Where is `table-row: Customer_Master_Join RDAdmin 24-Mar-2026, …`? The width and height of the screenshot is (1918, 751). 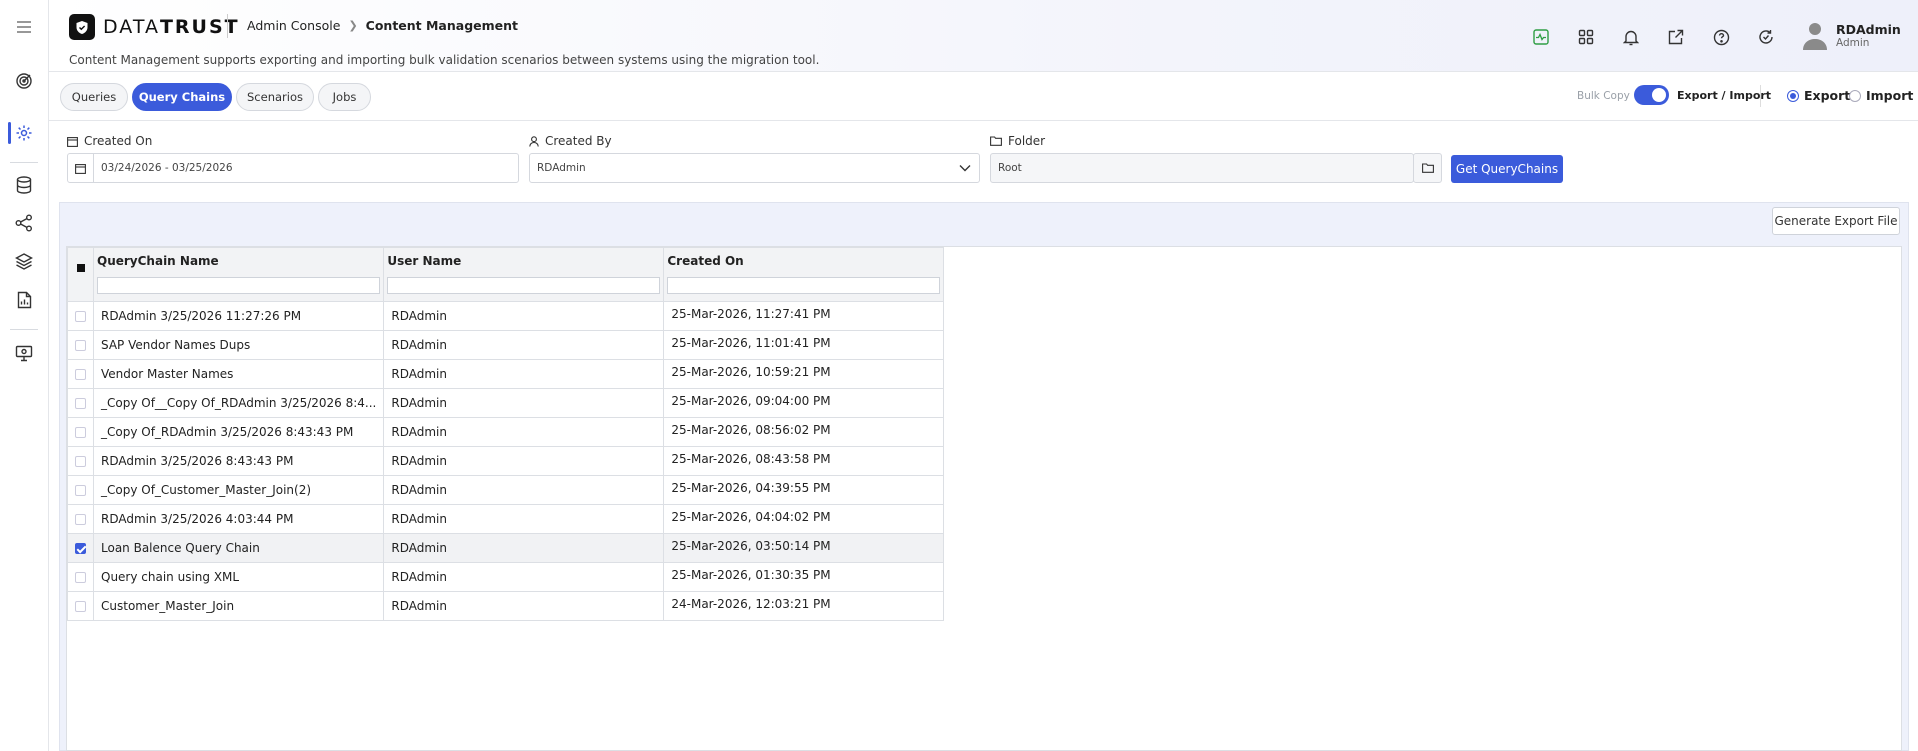 table-row: Customer_Master_Join RDAdmin 24-Mar-2026, … is located at coordinates (506, 606).